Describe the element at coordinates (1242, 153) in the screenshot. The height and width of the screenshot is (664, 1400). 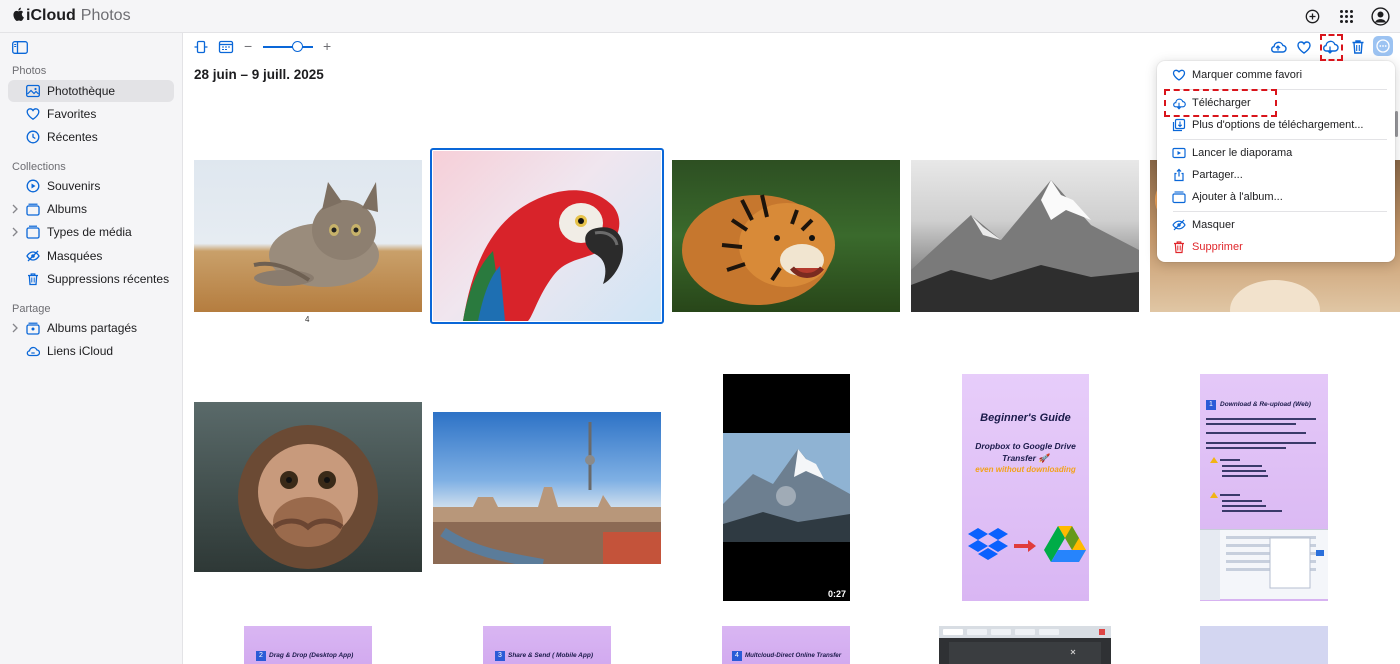
I see `menu-item-label: Lancer le diaporama` at that location.